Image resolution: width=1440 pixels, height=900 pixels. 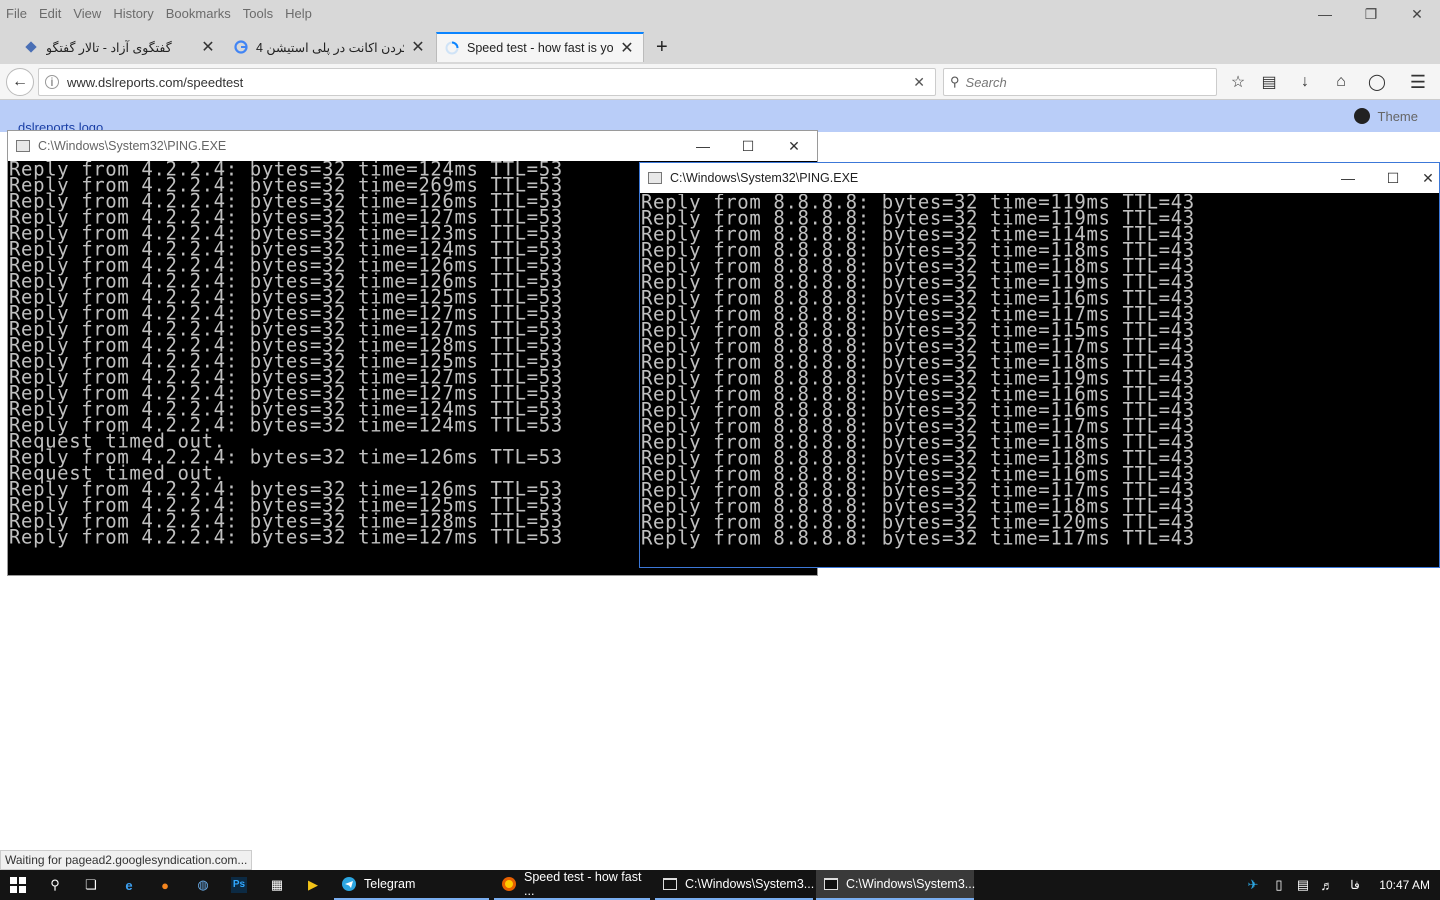 I want to click on windows-start-icon, so click(x=18, y=885).